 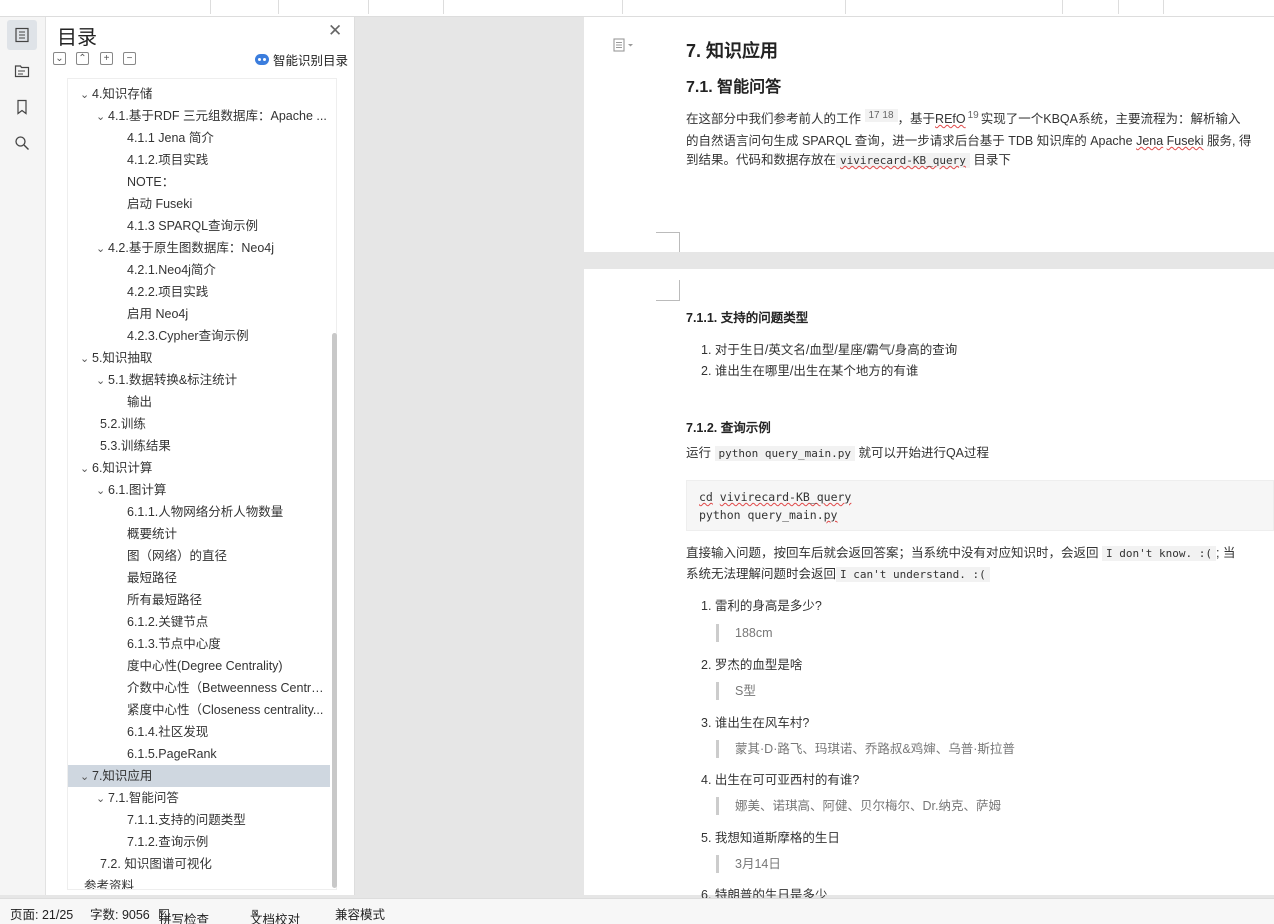 I want to click on toc-item-label: 6.1.4.社区发现, so click(x=168, y=732).